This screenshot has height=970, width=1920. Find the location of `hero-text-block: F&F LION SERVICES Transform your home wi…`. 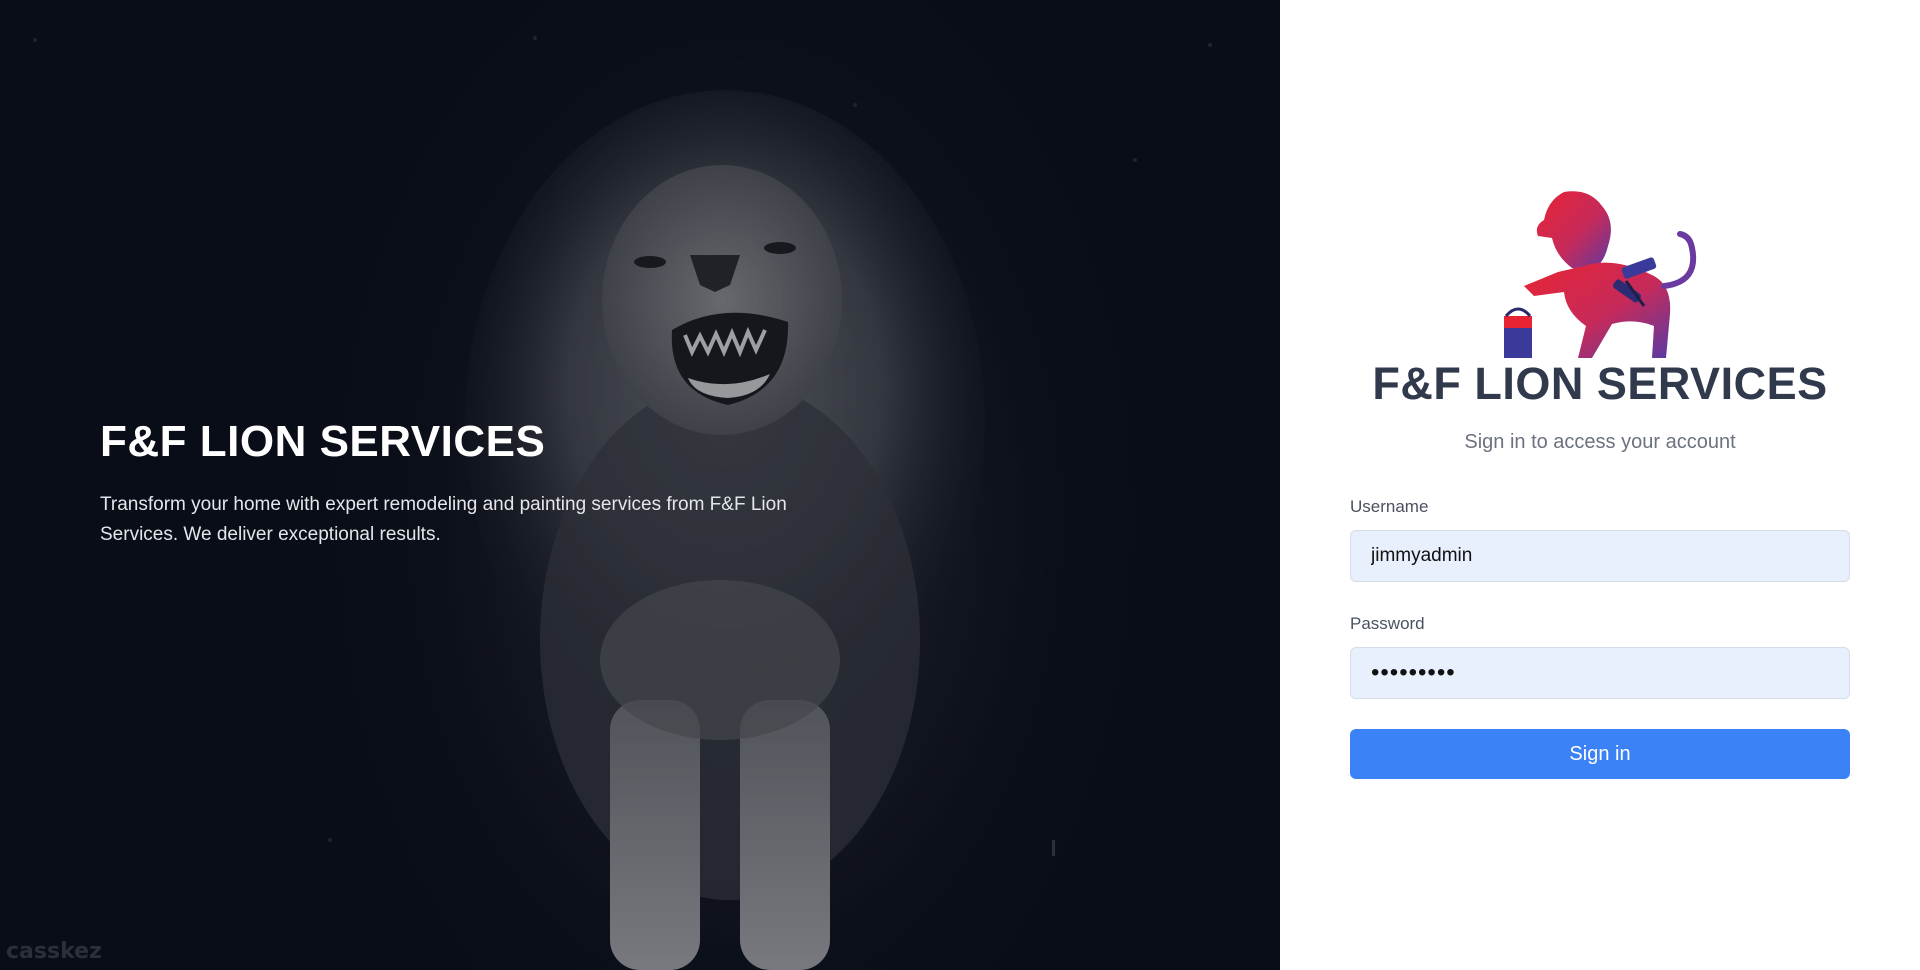

hero-text-block: F&F LION SERVICES Transform your home wi… is located at coordinates (450, 483).